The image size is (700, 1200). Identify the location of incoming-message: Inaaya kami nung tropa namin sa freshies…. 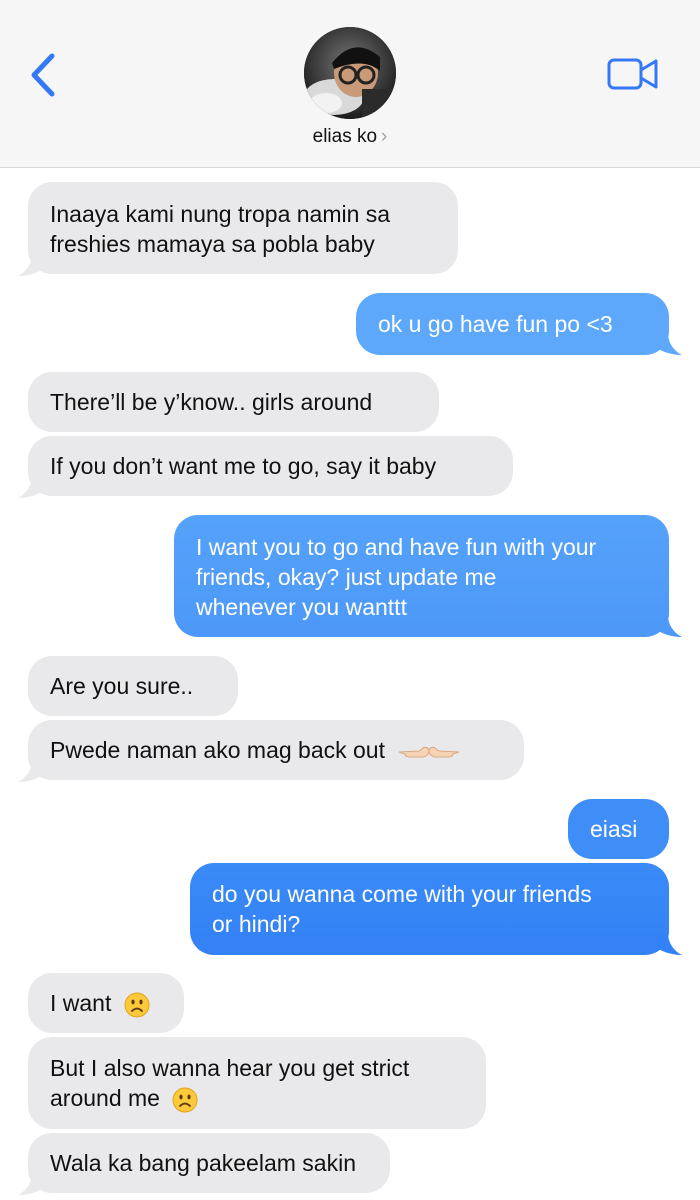
(243, 228).